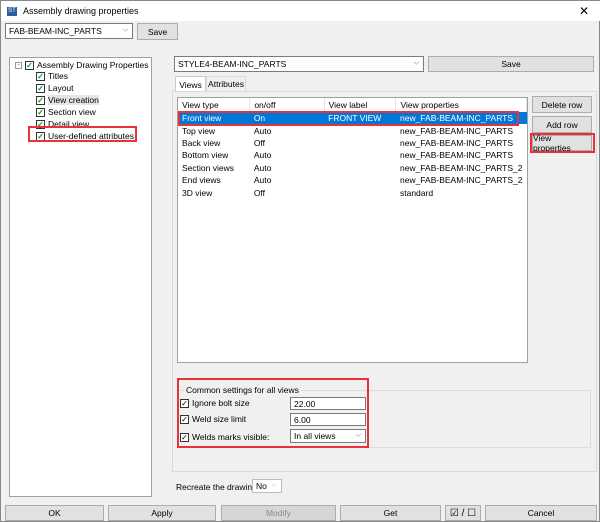  I want to click on app-icon: ST, so click(12, 11).